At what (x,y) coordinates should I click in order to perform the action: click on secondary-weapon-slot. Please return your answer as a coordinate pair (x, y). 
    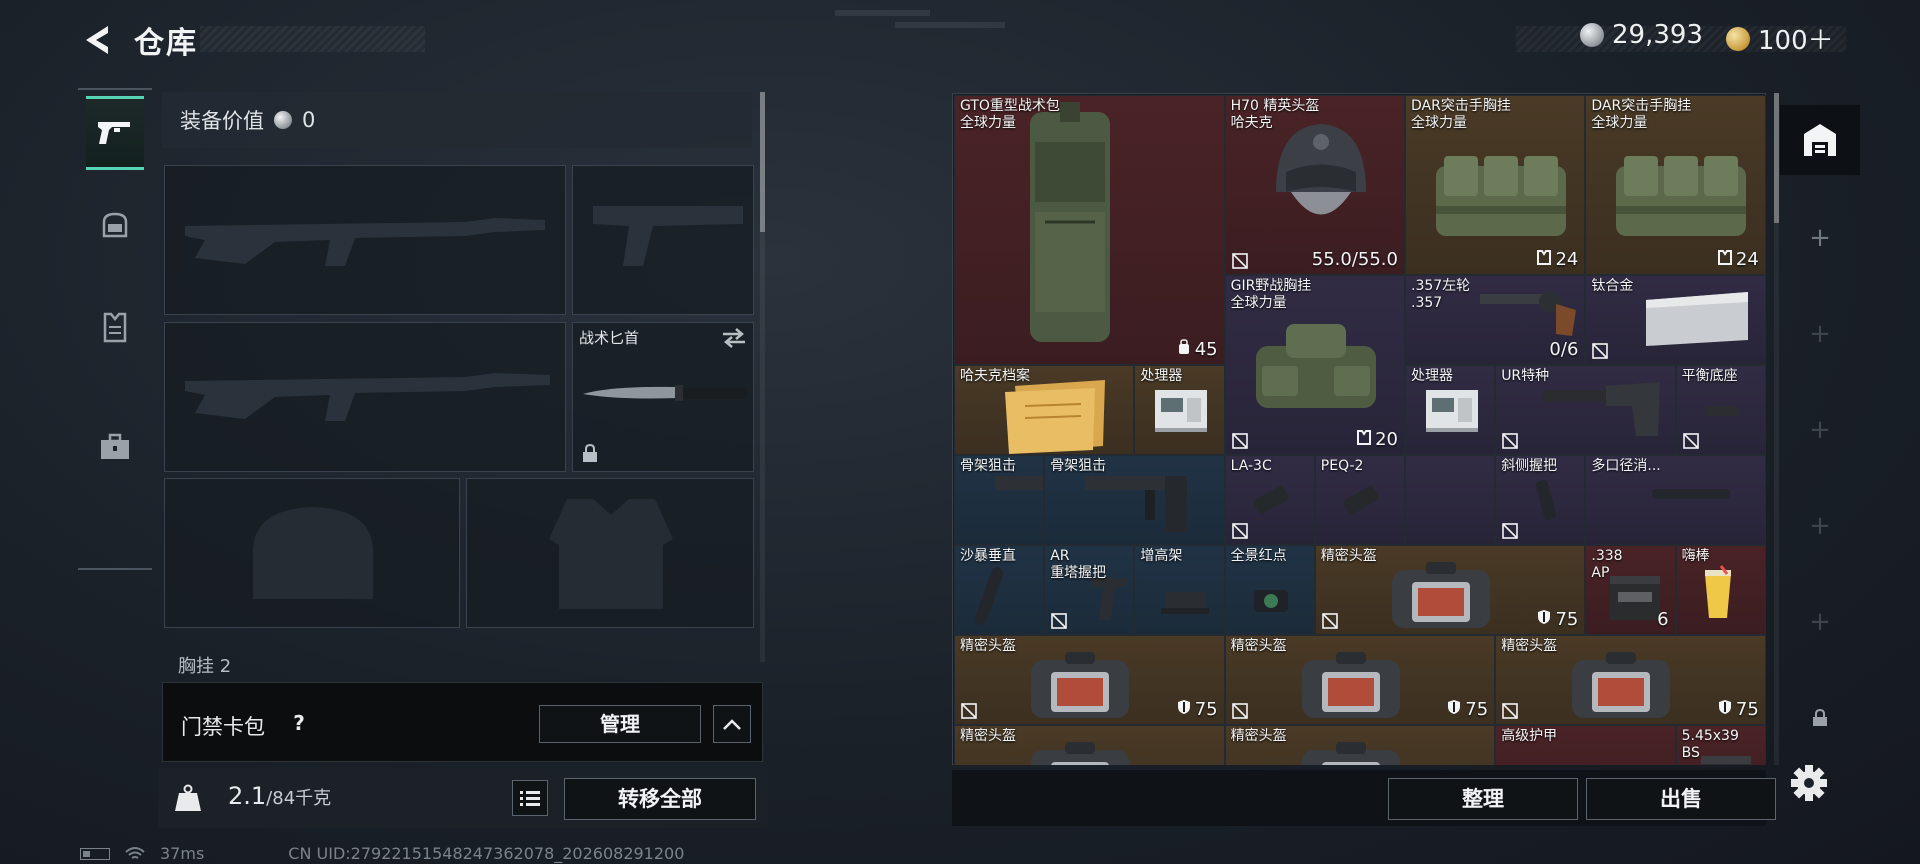
    Looking at the image, I should click on (365, 397).